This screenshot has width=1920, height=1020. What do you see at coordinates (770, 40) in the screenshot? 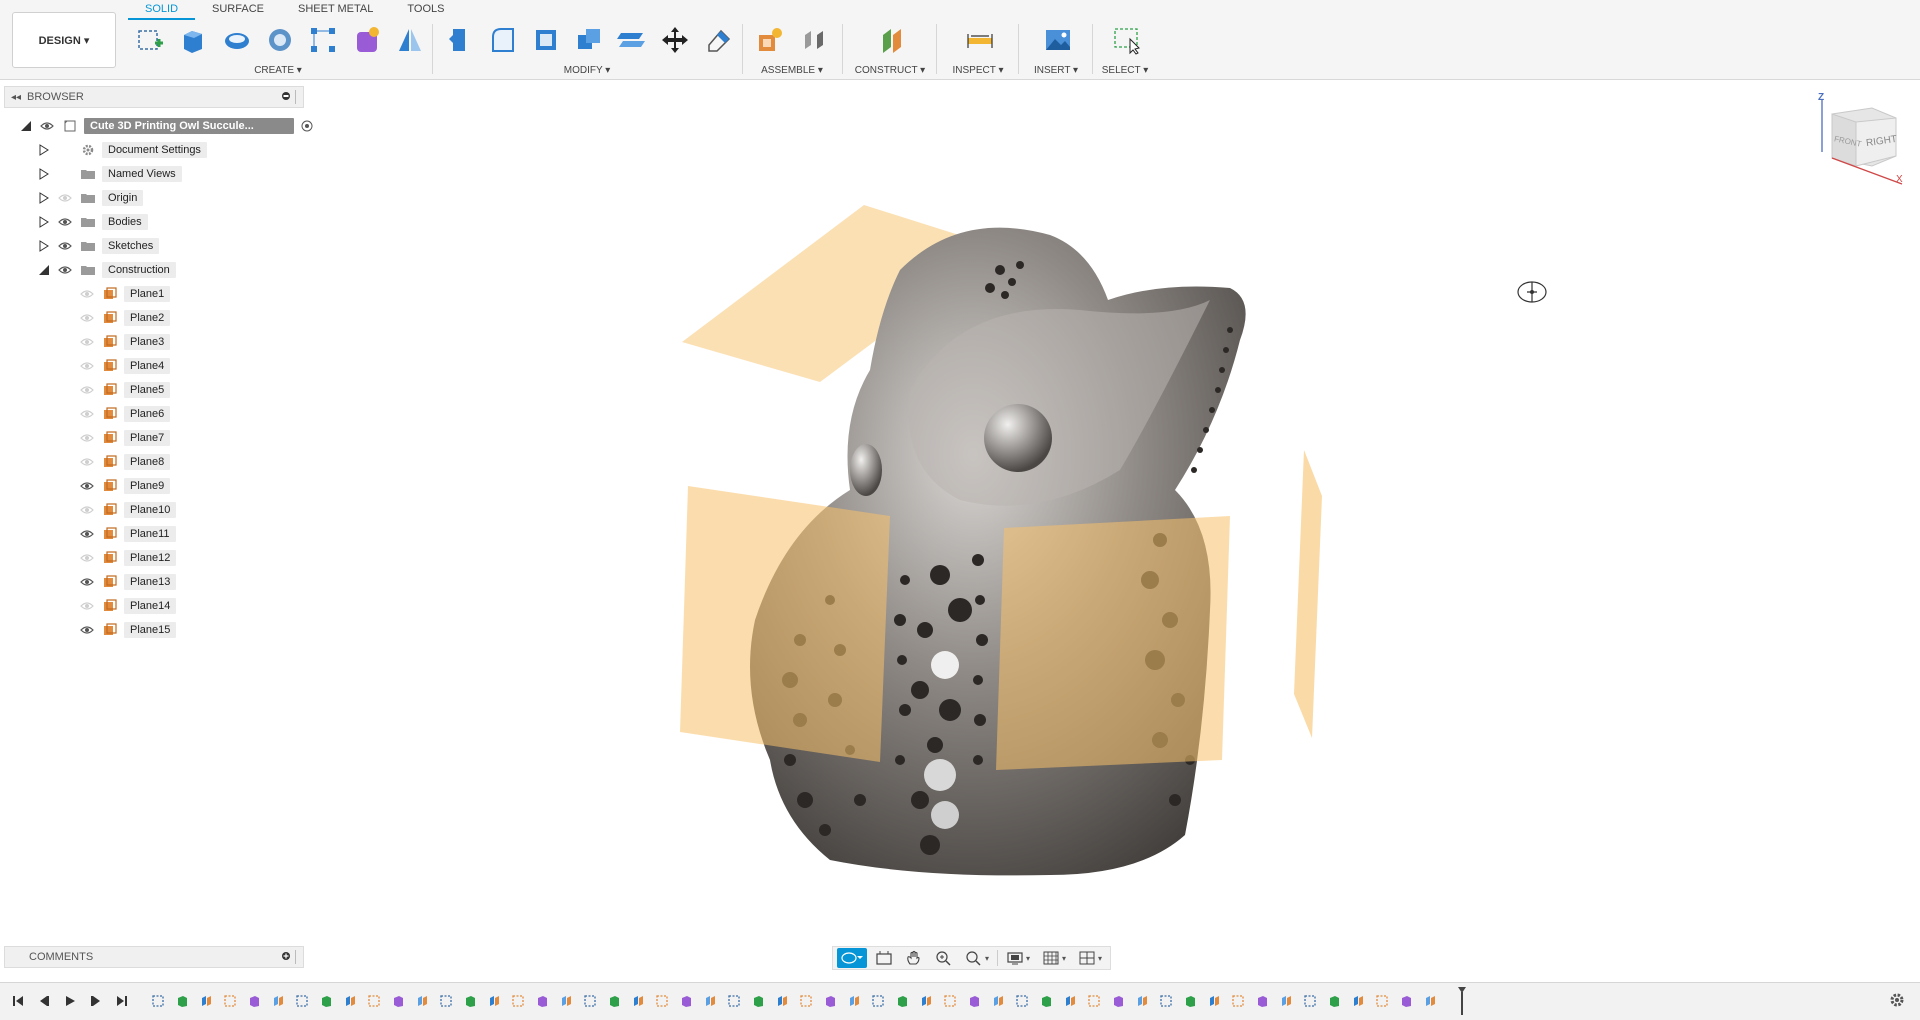
I see `new-component-icon` at bounding box center [770, 40].